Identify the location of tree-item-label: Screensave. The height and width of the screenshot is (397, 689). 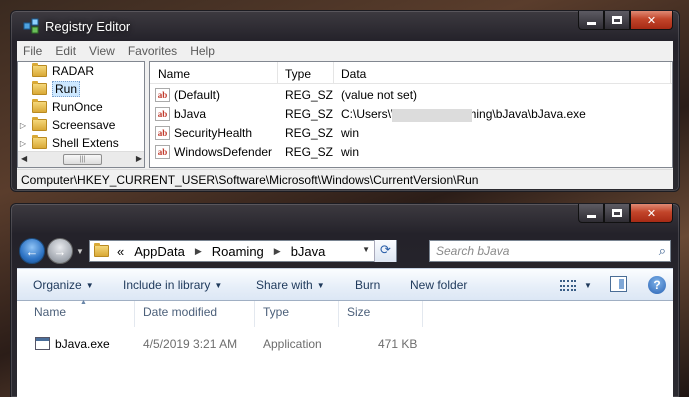
(84, 125).